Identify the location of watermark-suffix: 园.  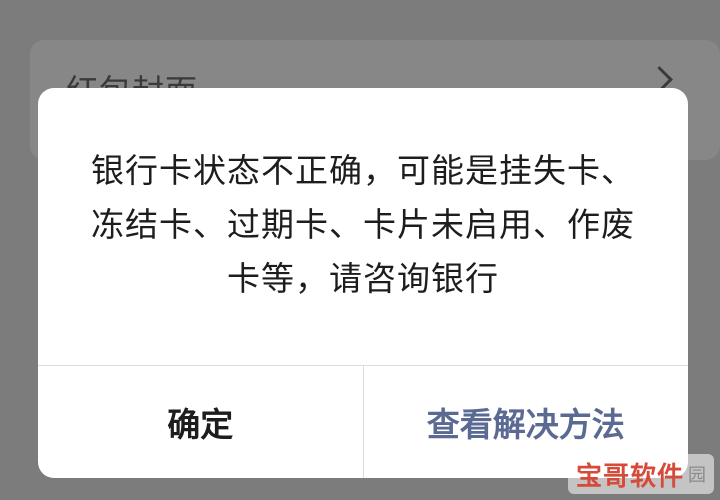
(697, 475).